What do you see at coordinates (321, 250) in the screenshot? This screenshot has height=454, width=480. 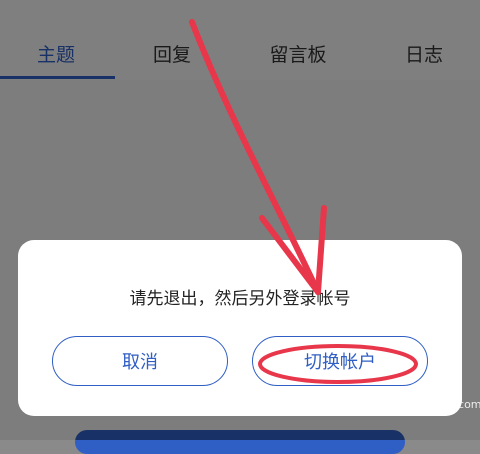 I see `annotation-arrow-head-right` at bounding box center [321, 250].